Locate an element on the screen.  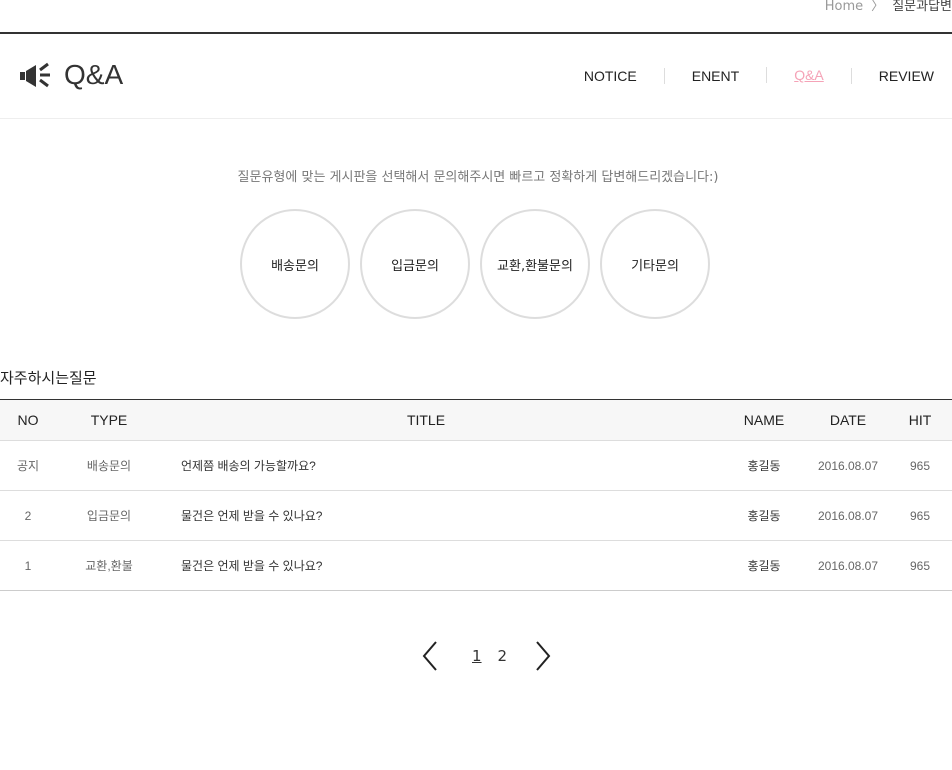
page-2: 2 is located at coordinates (503, 656).